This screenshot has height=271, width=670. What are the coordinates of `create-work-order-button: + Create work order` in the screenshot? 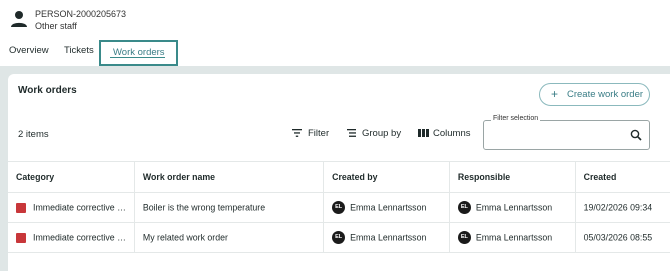 It's located at (594, 94).